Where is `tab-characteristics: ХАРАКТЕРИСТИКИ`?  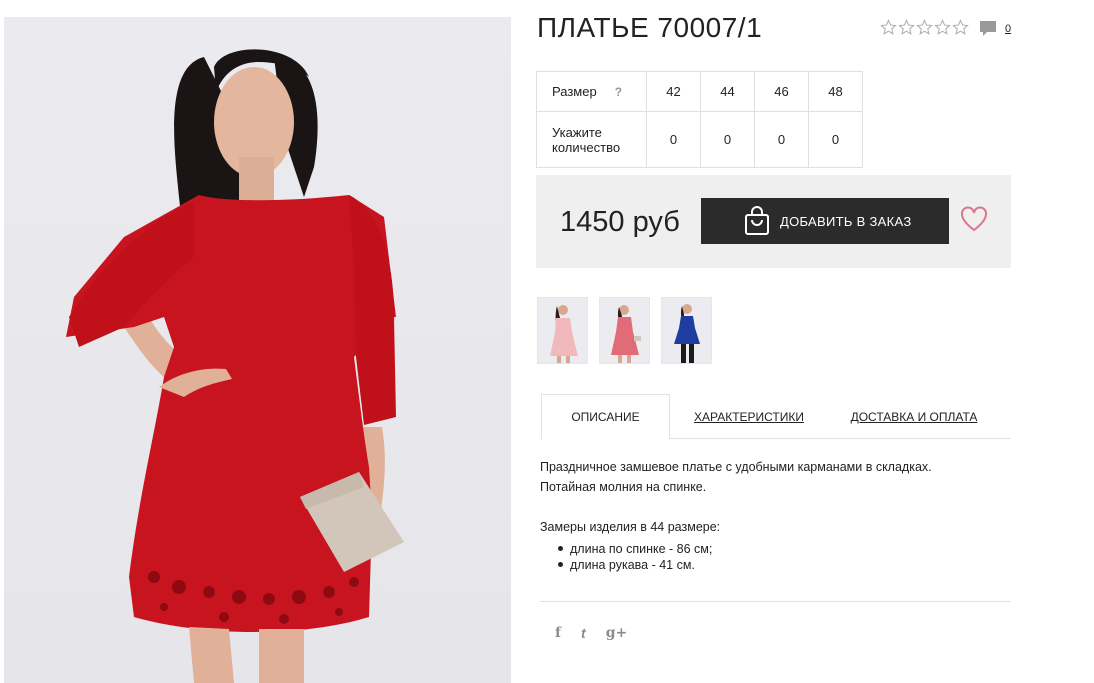 tab-characteristics: ХАРАКТЕРИСТИКИ is located at coordinates (749, 416).